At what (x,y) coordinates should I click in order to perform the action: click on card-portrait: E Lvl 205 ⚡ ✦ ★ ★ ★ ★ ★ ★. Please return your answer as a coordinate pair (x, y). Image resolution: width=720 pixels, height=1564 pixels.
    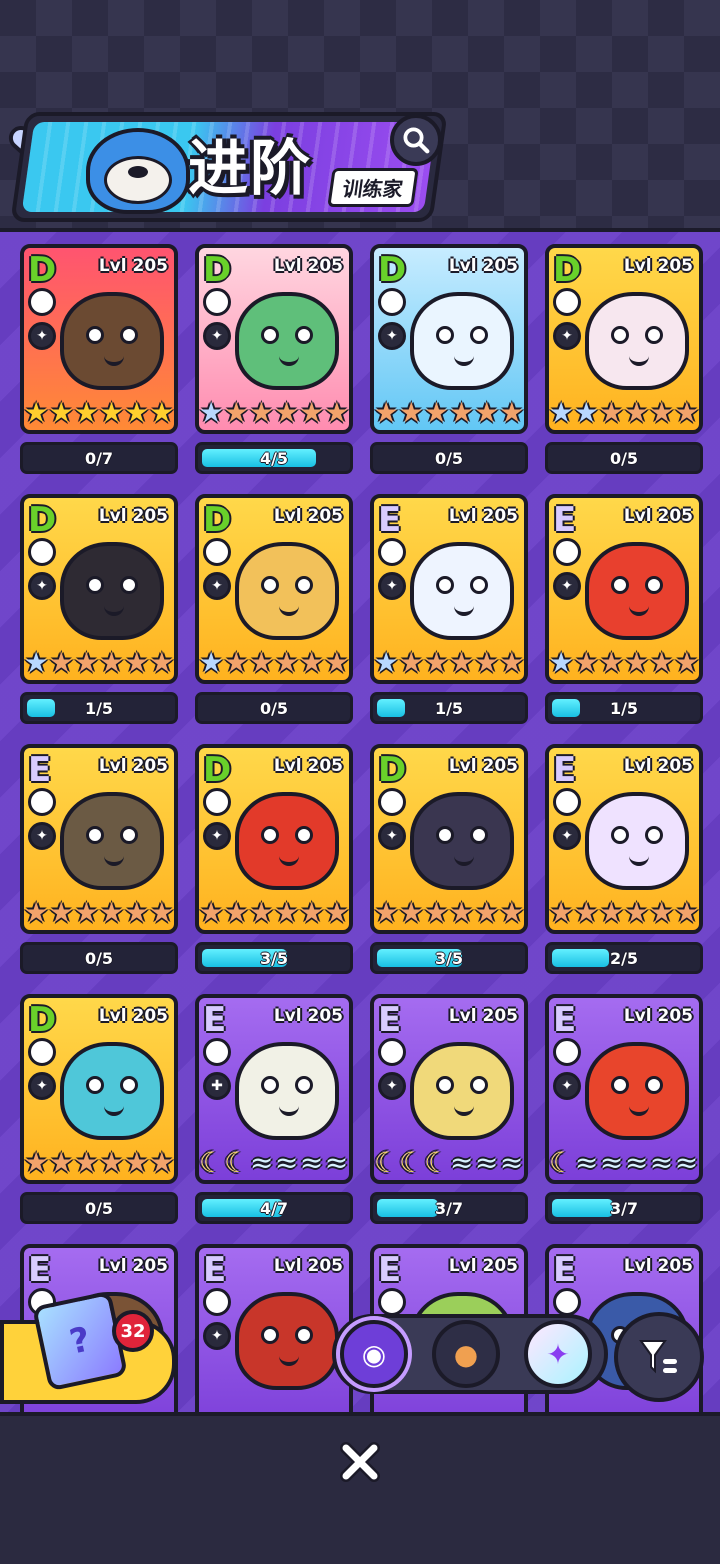
    Looking at the image, I should click on (624, 839).